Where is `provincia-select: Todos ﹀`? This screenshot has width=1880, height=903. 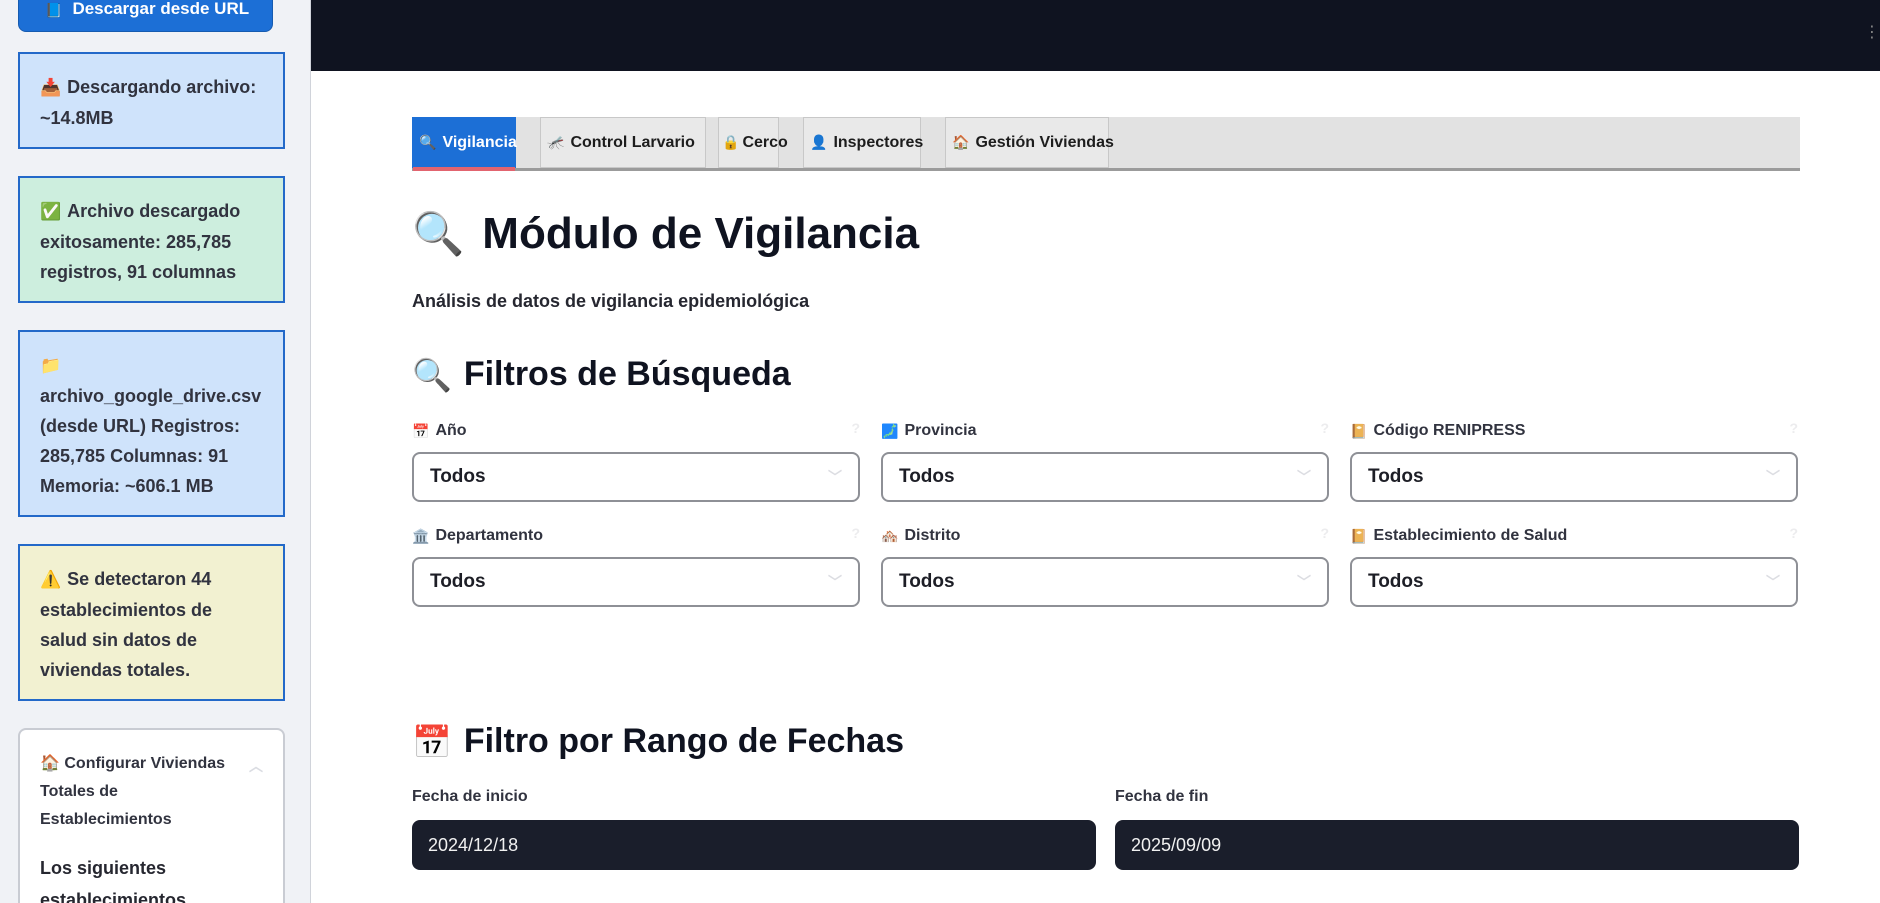 provincia-select: Todos ﹀ is located at coordinates (1105, 477).